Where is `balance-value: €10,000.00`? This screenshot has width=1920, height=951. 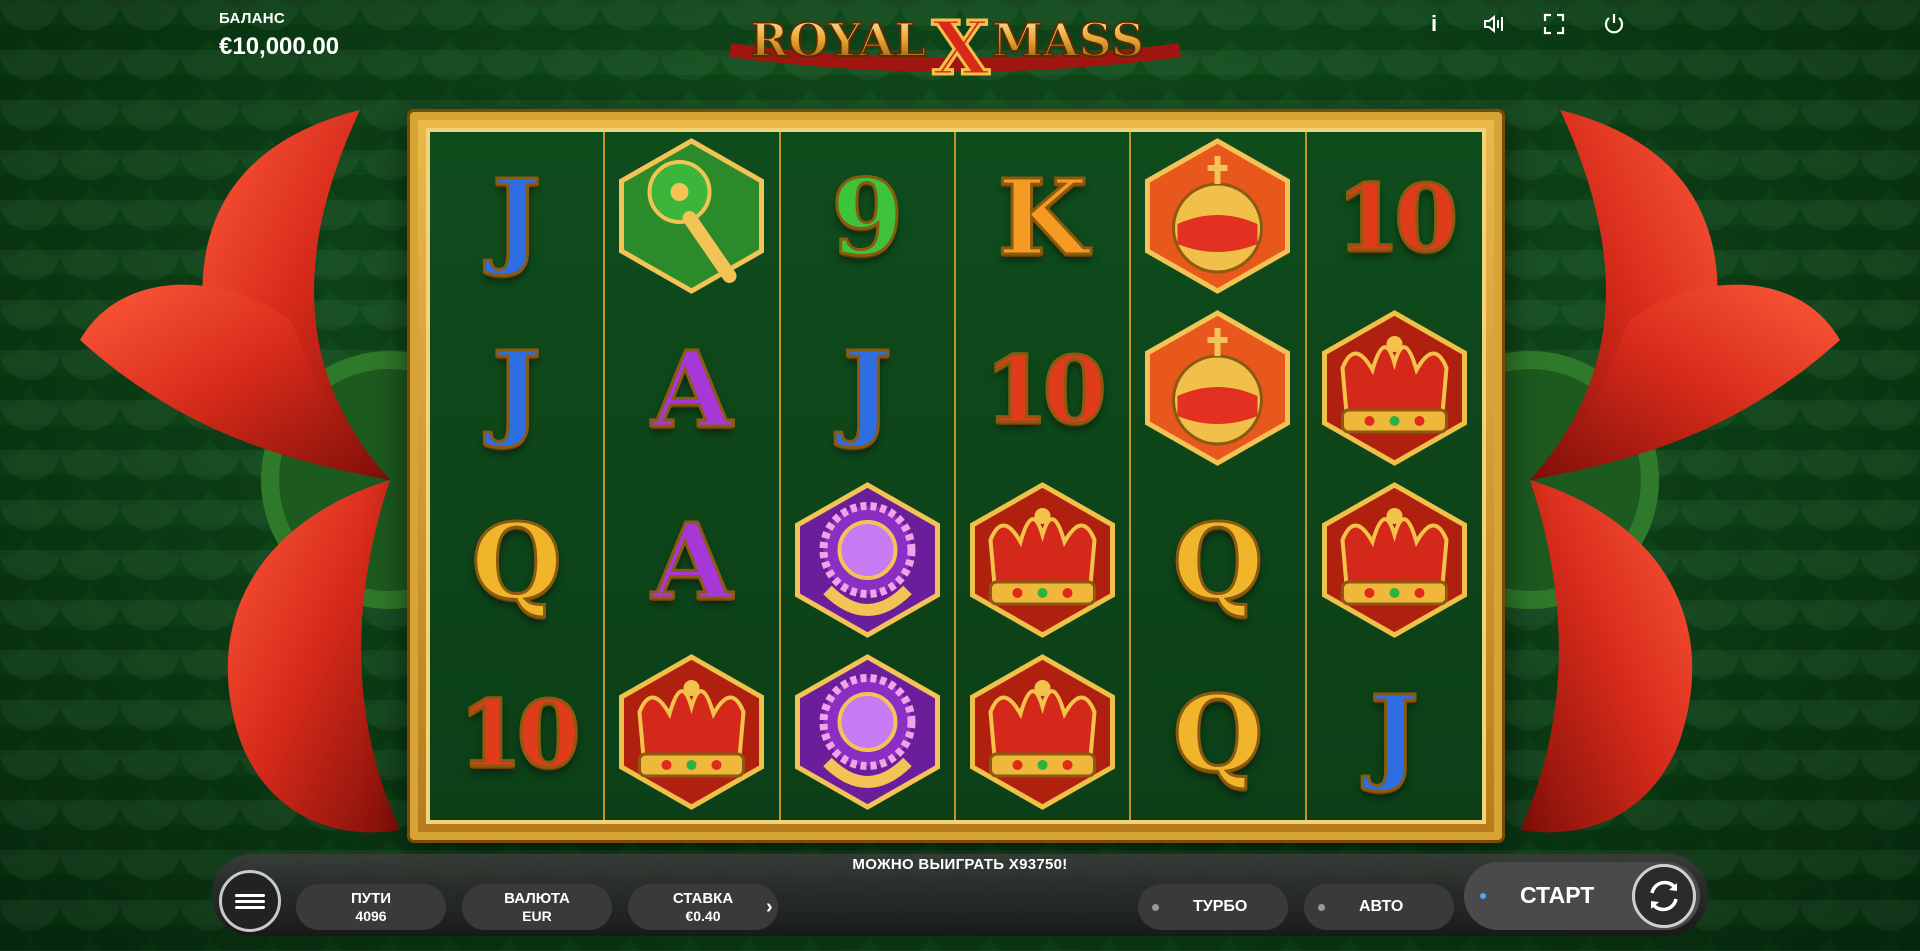 balance-value: €10,000.00 is located at coordinates (279, 46).